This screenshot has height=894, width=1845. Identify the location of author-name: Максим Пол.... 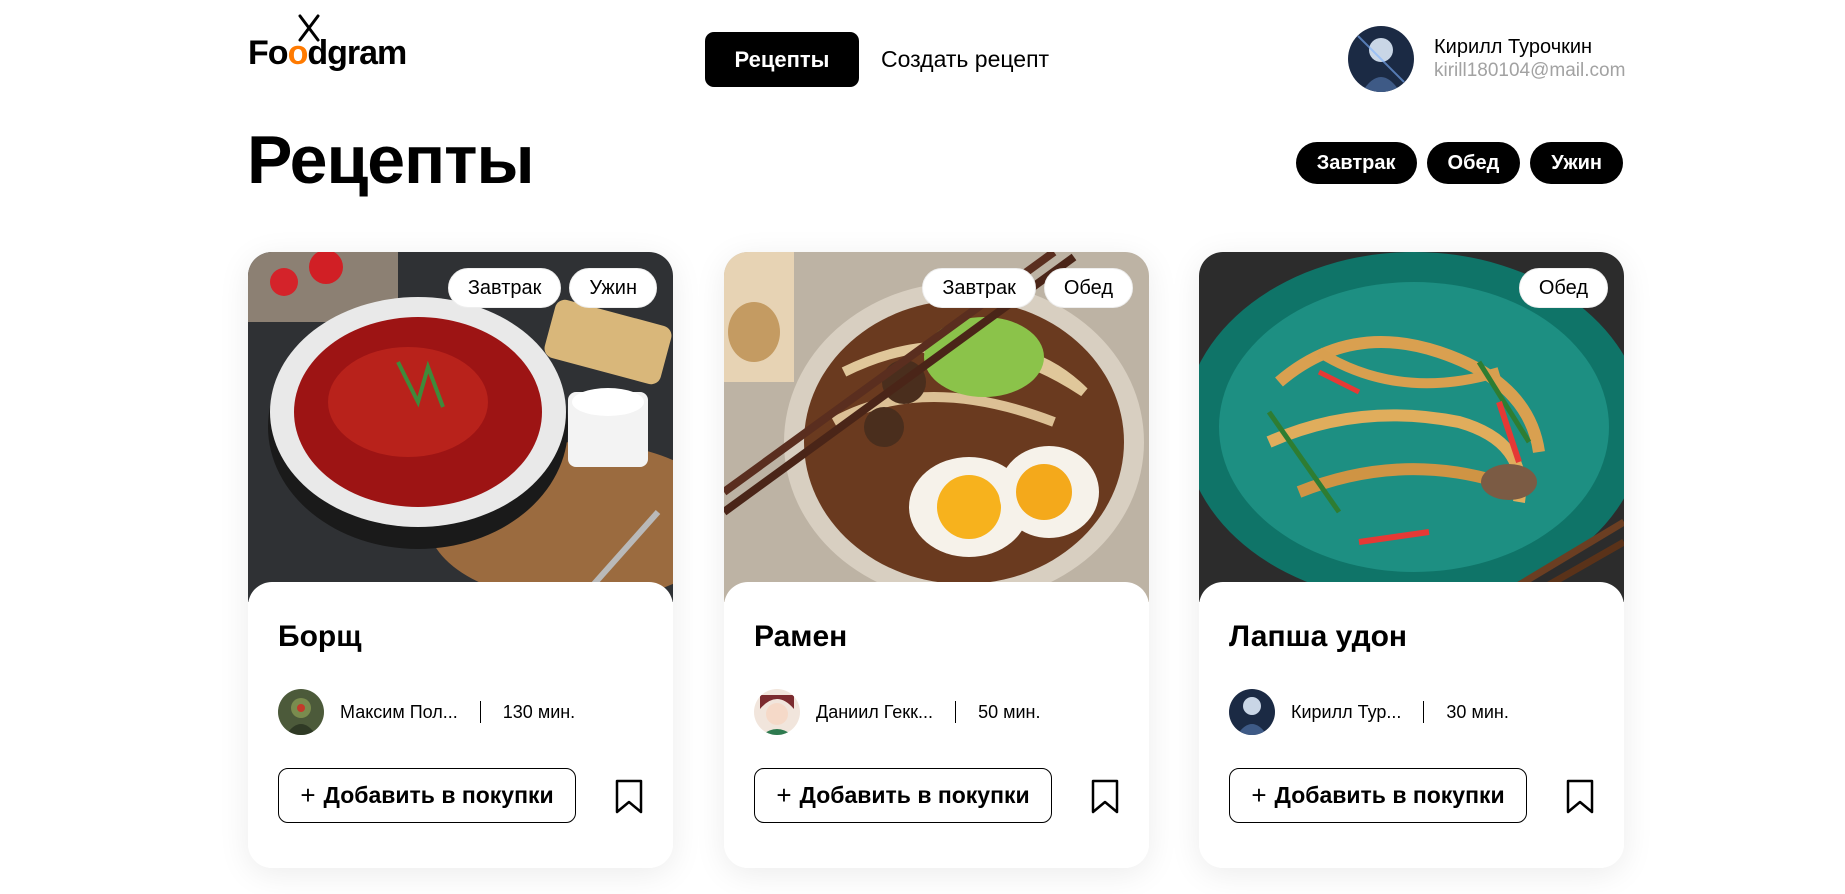
(399, 711).